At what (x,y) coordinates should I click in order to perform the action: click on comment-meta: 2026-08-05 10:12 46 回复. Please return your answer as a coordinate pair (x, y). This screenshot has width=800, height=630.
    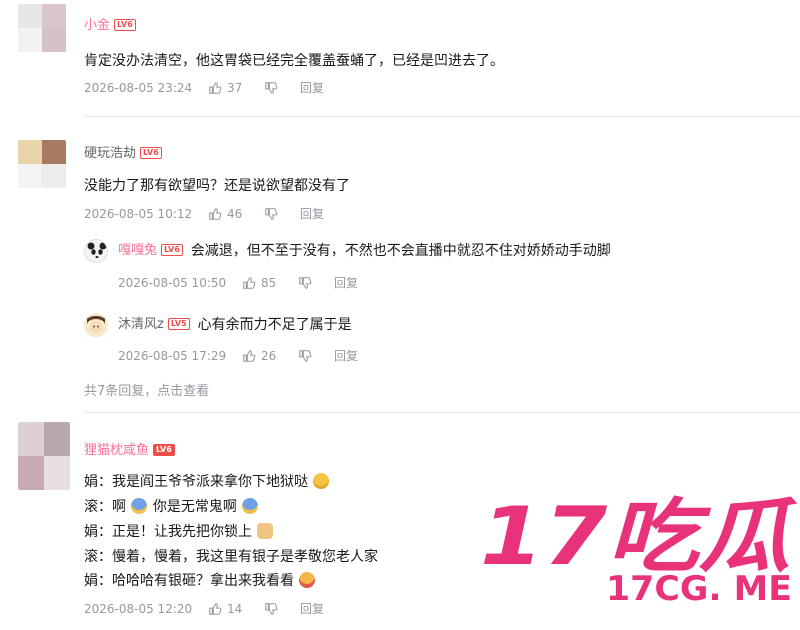
    Looking at the image, I should click on (204, 214).